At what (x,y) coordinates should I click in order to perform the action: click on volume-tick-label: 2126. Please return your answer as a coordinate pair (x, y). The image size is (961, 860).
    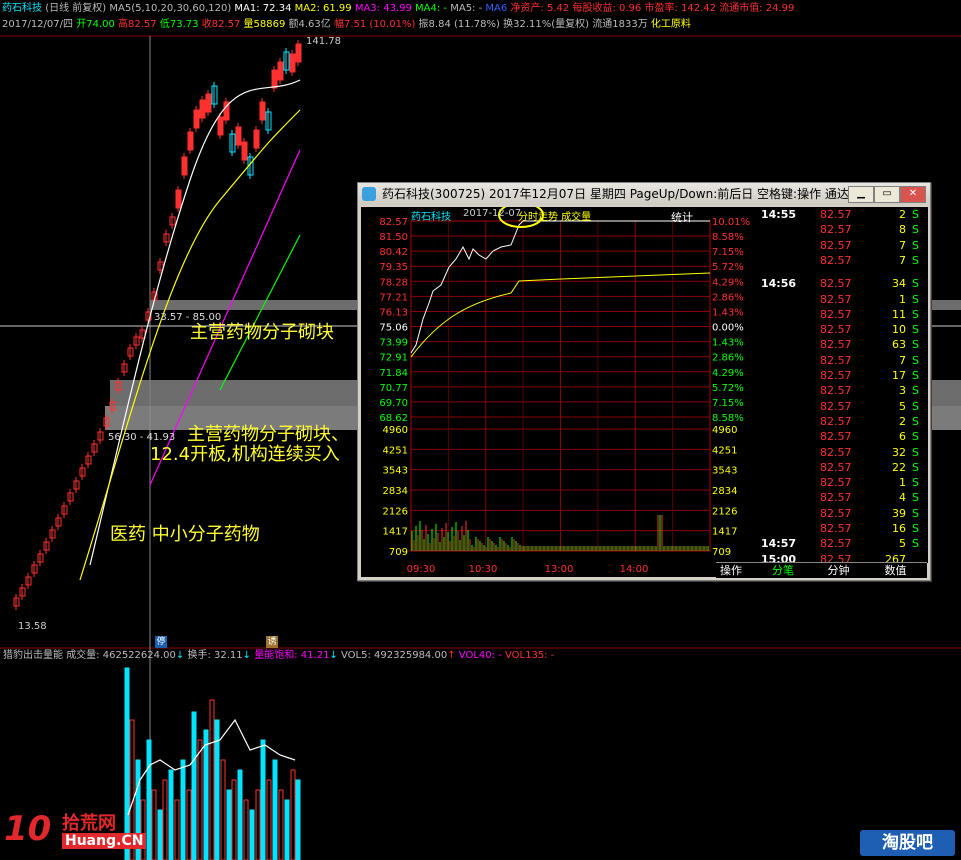
    Looking at the image, I should click on (724, 511).